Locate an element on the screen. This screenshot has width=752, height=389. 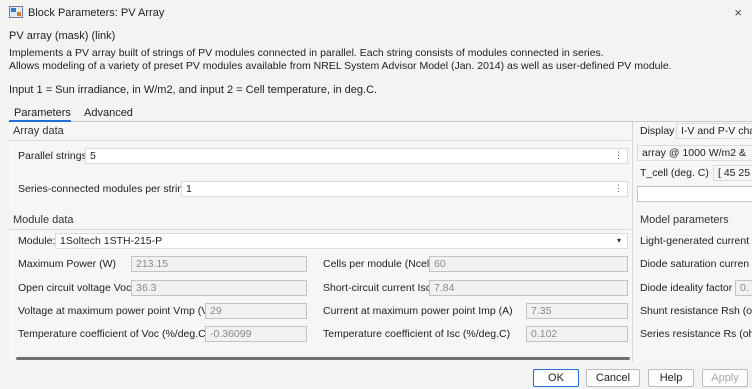
display-label: Display is located at coordinates (657, 131).